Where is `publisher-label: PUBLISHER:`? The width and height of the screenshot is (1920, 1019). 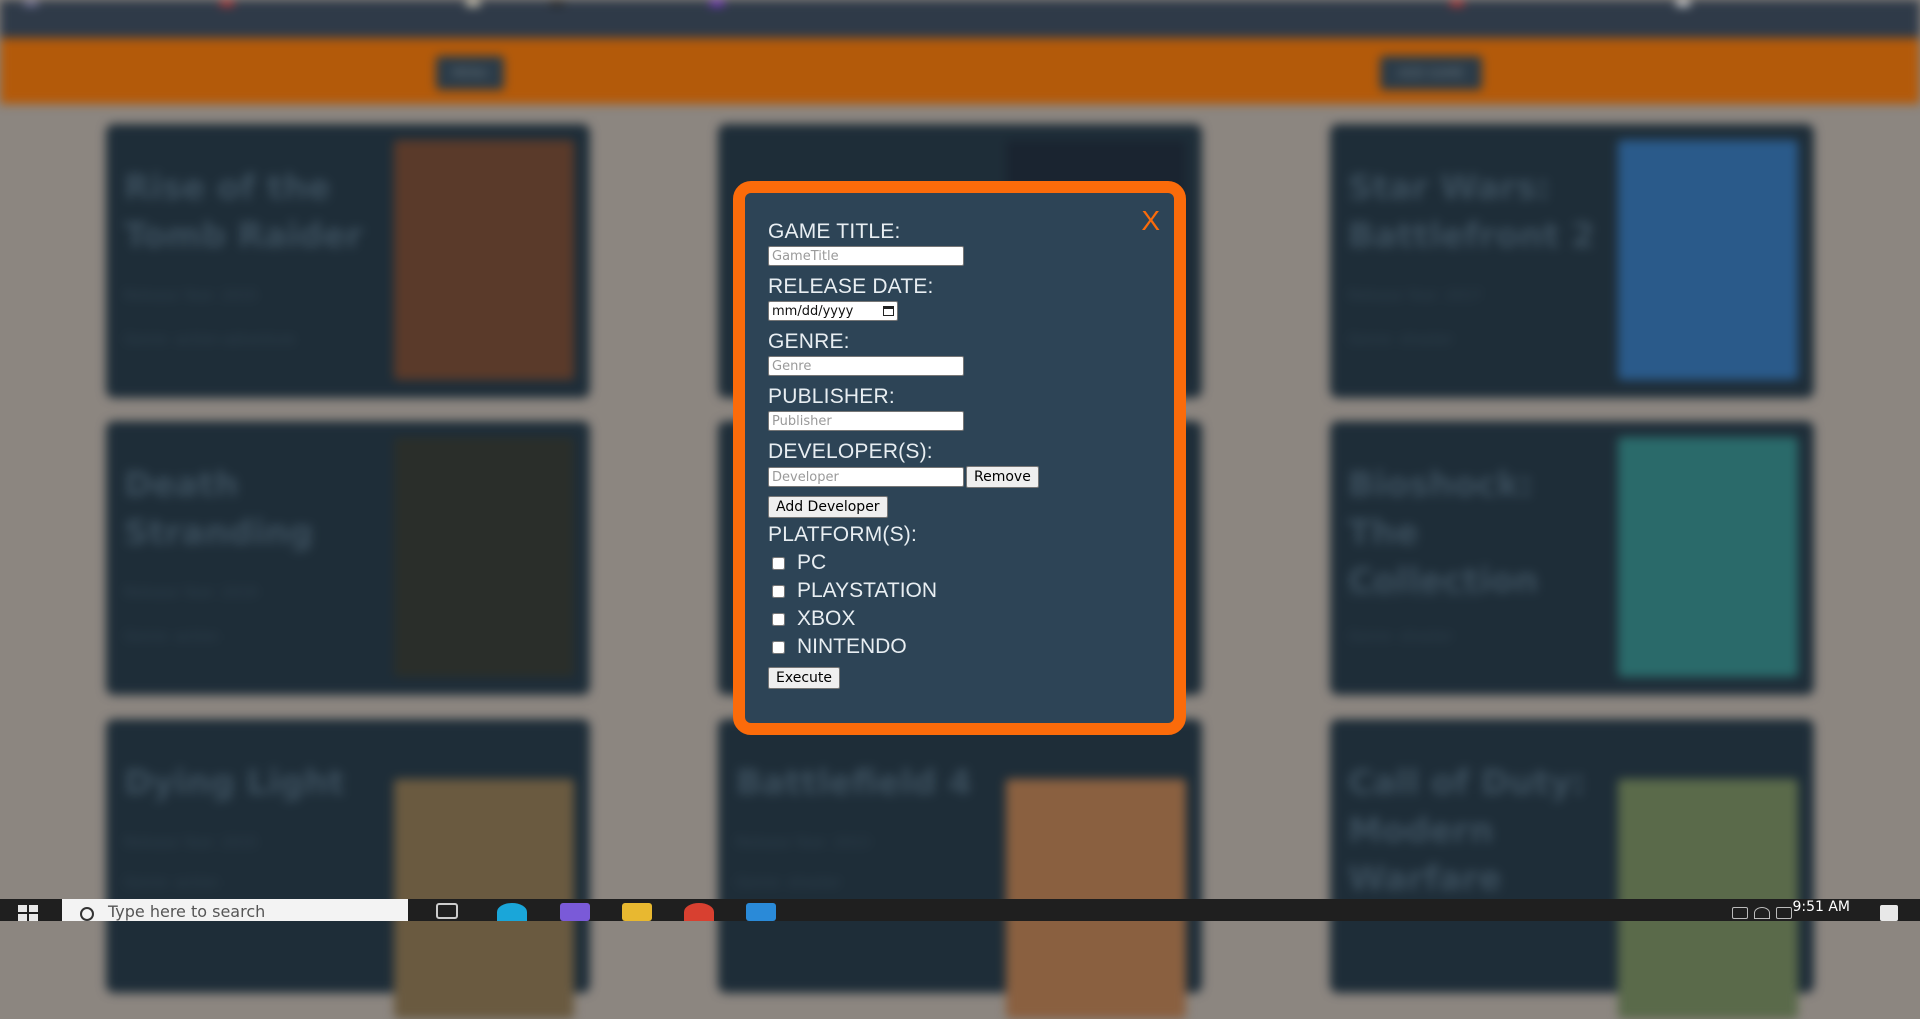 publisher-label: PUBLISHER: is located at coordinates (831, 396).